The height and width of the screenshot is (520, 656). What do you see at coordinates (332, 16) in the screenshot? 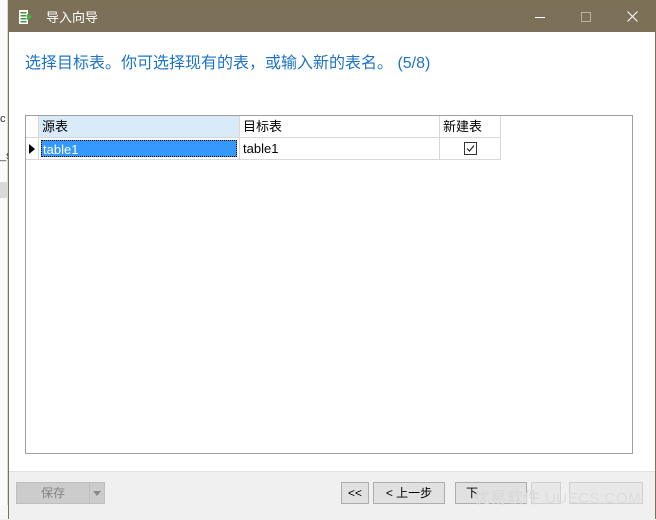
I see `title-bar: 导入向导` at bounding box center [332, 16].